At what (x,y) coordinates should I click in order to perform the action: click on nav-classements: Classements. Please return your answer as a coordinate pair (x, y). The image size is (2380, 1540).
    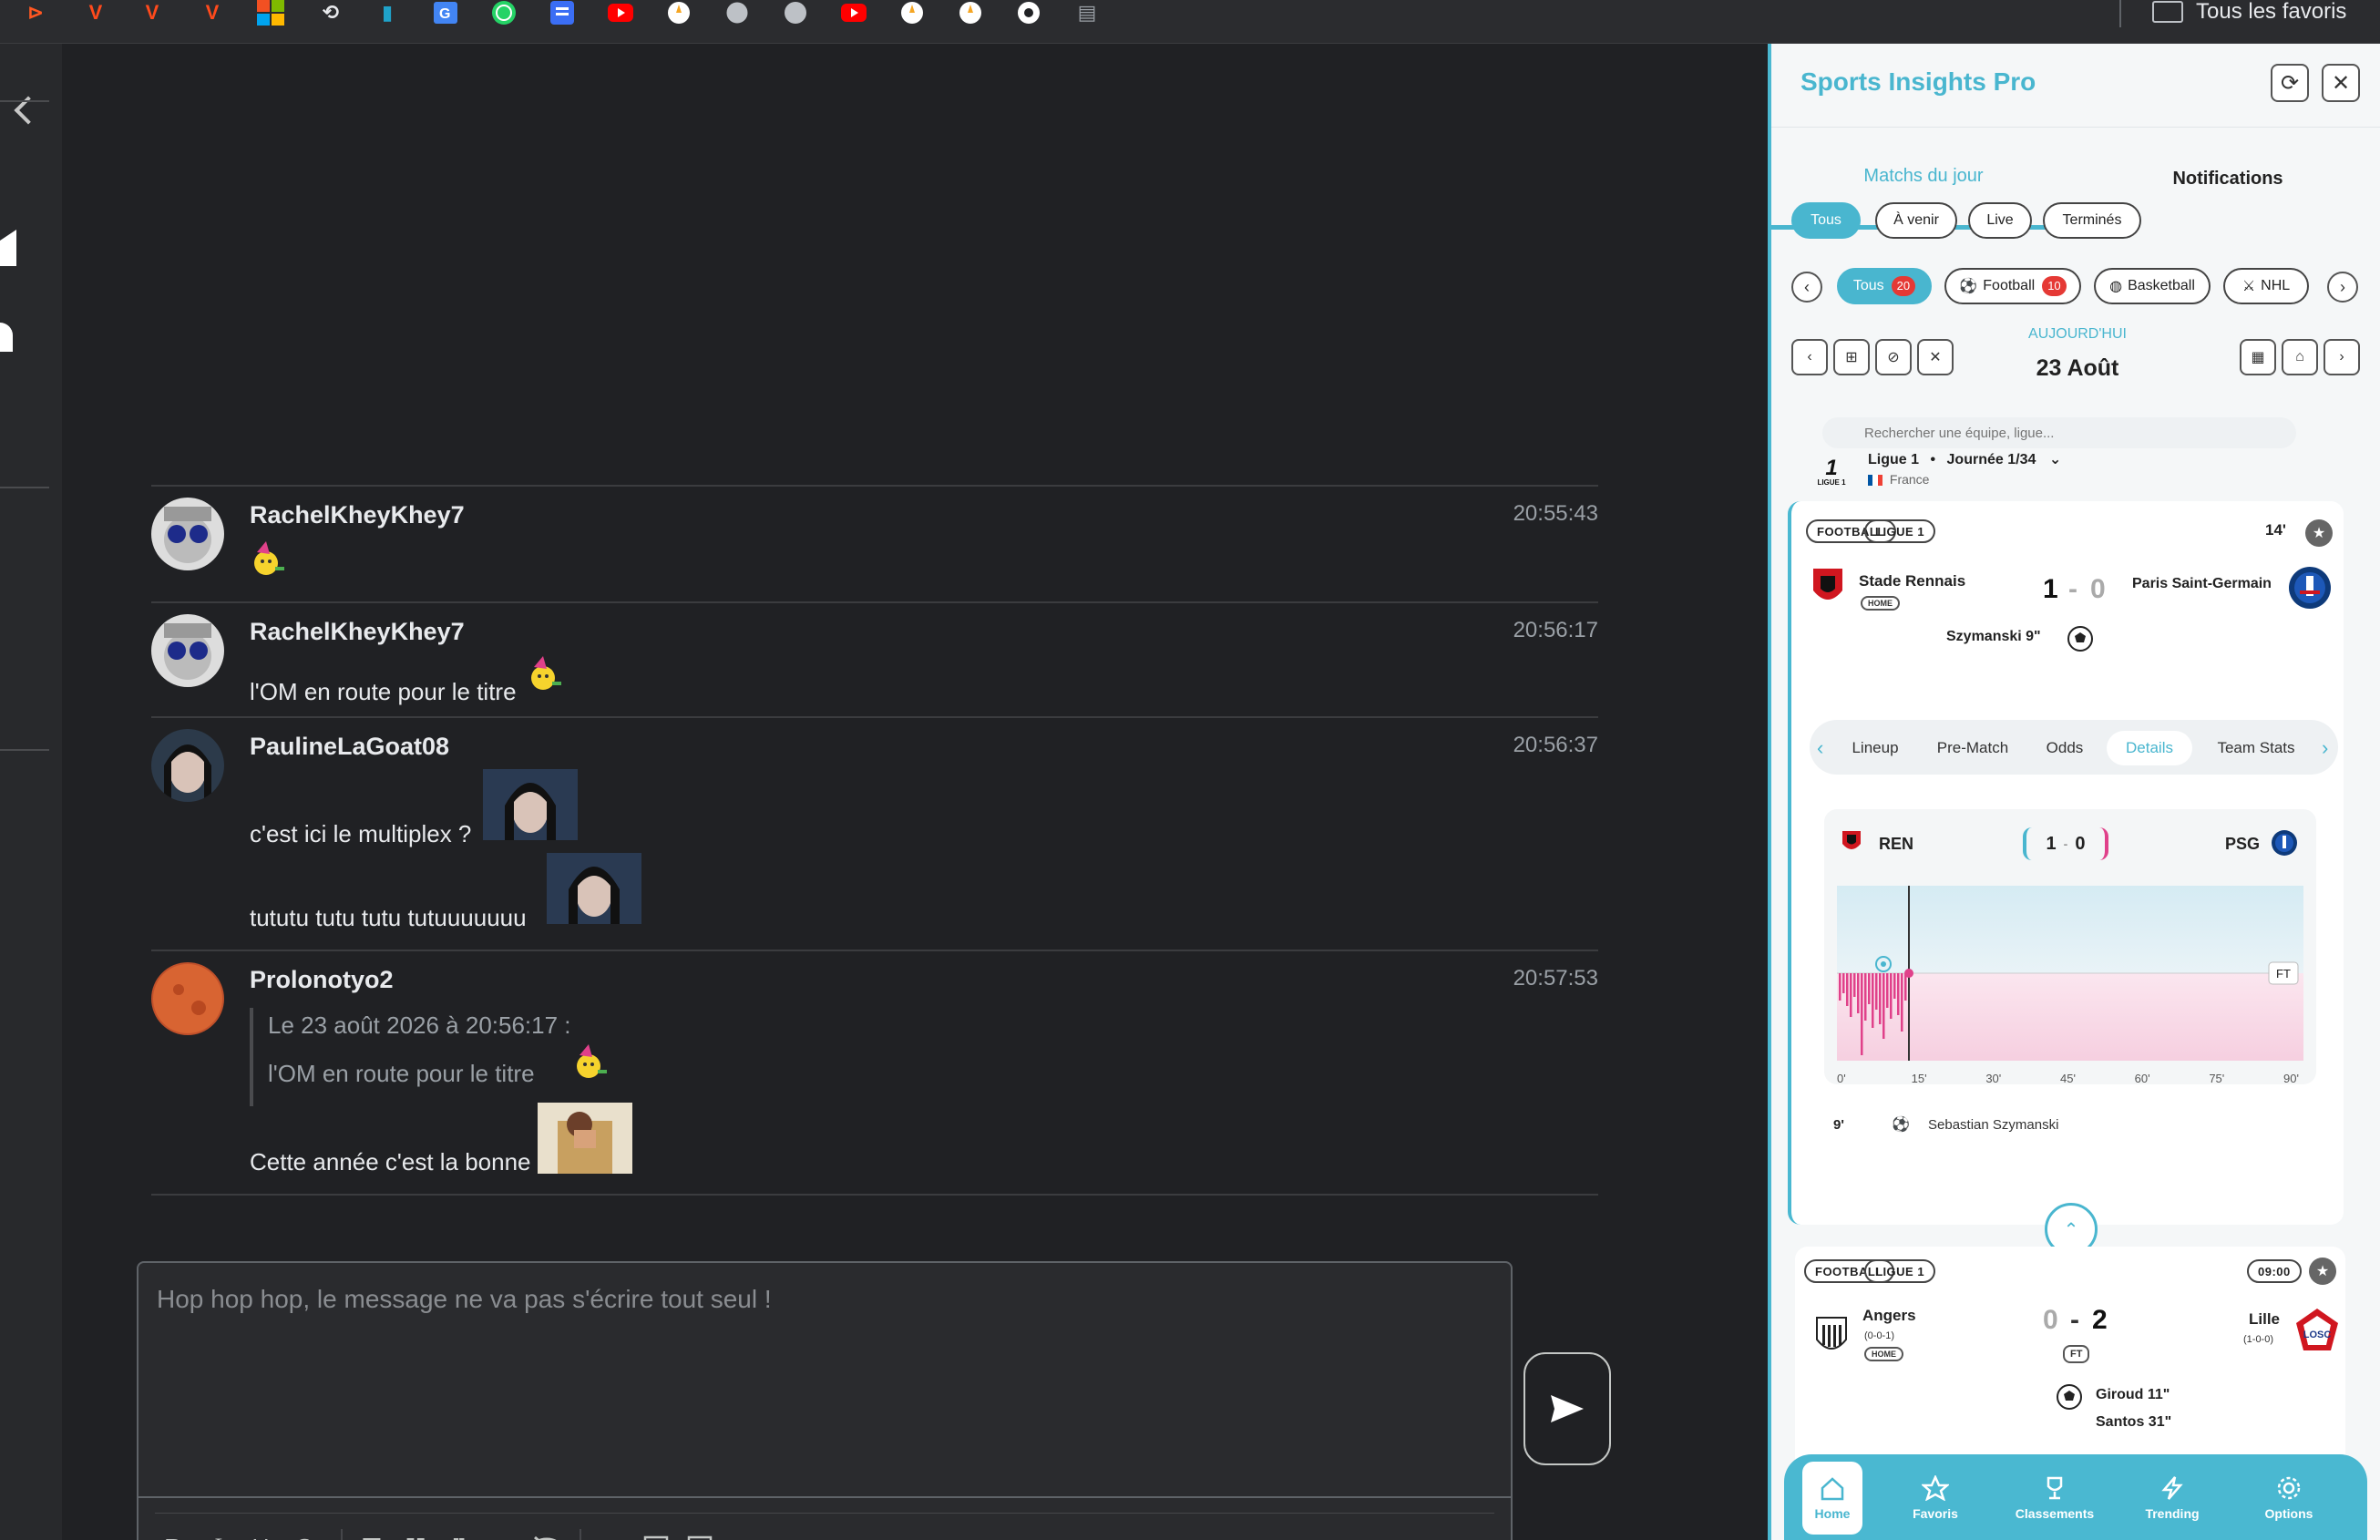
    Looking at the image, I should click on (2054, 1498).